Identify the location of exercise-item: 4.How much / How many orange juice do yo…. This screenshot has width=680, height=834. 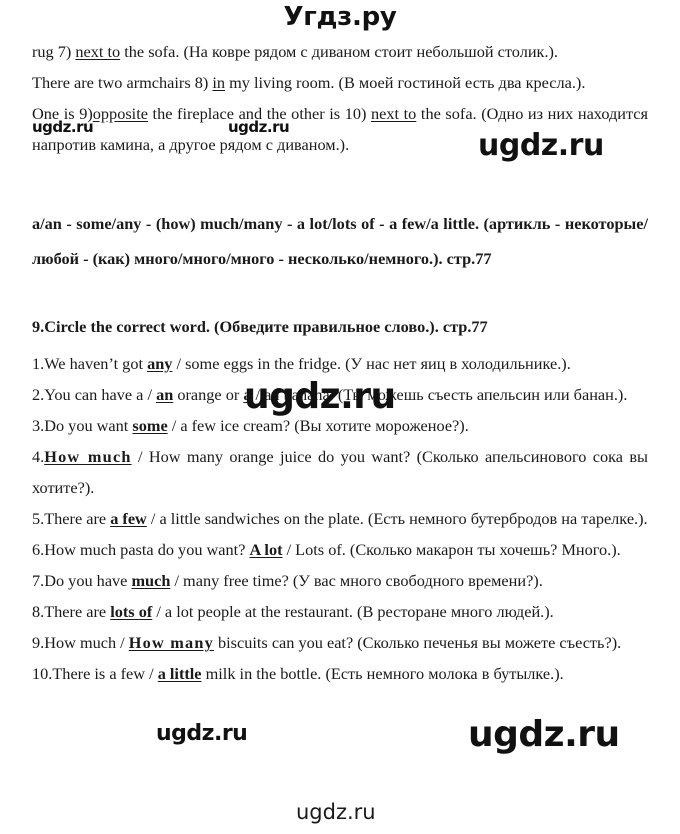
(340, 472).